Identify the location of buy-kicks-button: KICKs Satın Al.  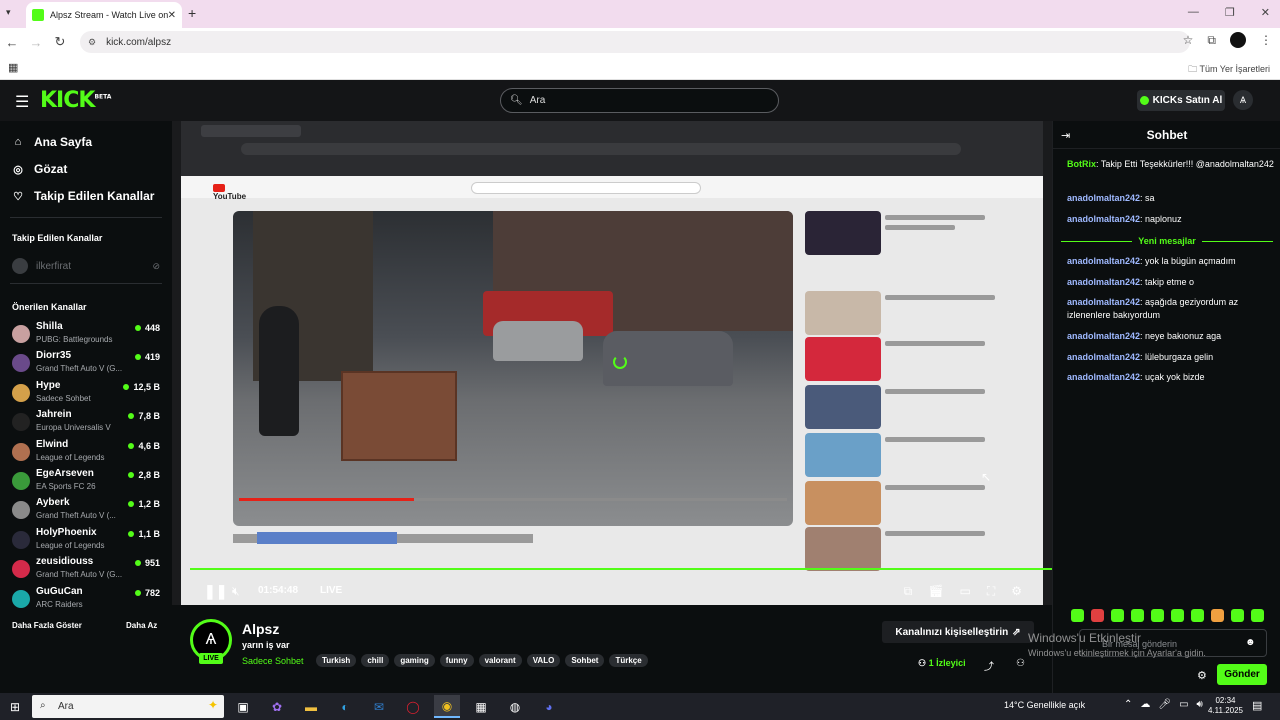
(1181, 100).